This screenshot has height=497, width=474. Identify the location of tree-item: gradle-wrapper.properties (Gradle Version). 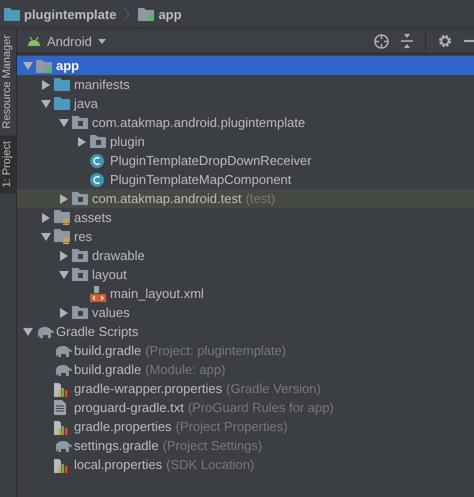
(245, 388).